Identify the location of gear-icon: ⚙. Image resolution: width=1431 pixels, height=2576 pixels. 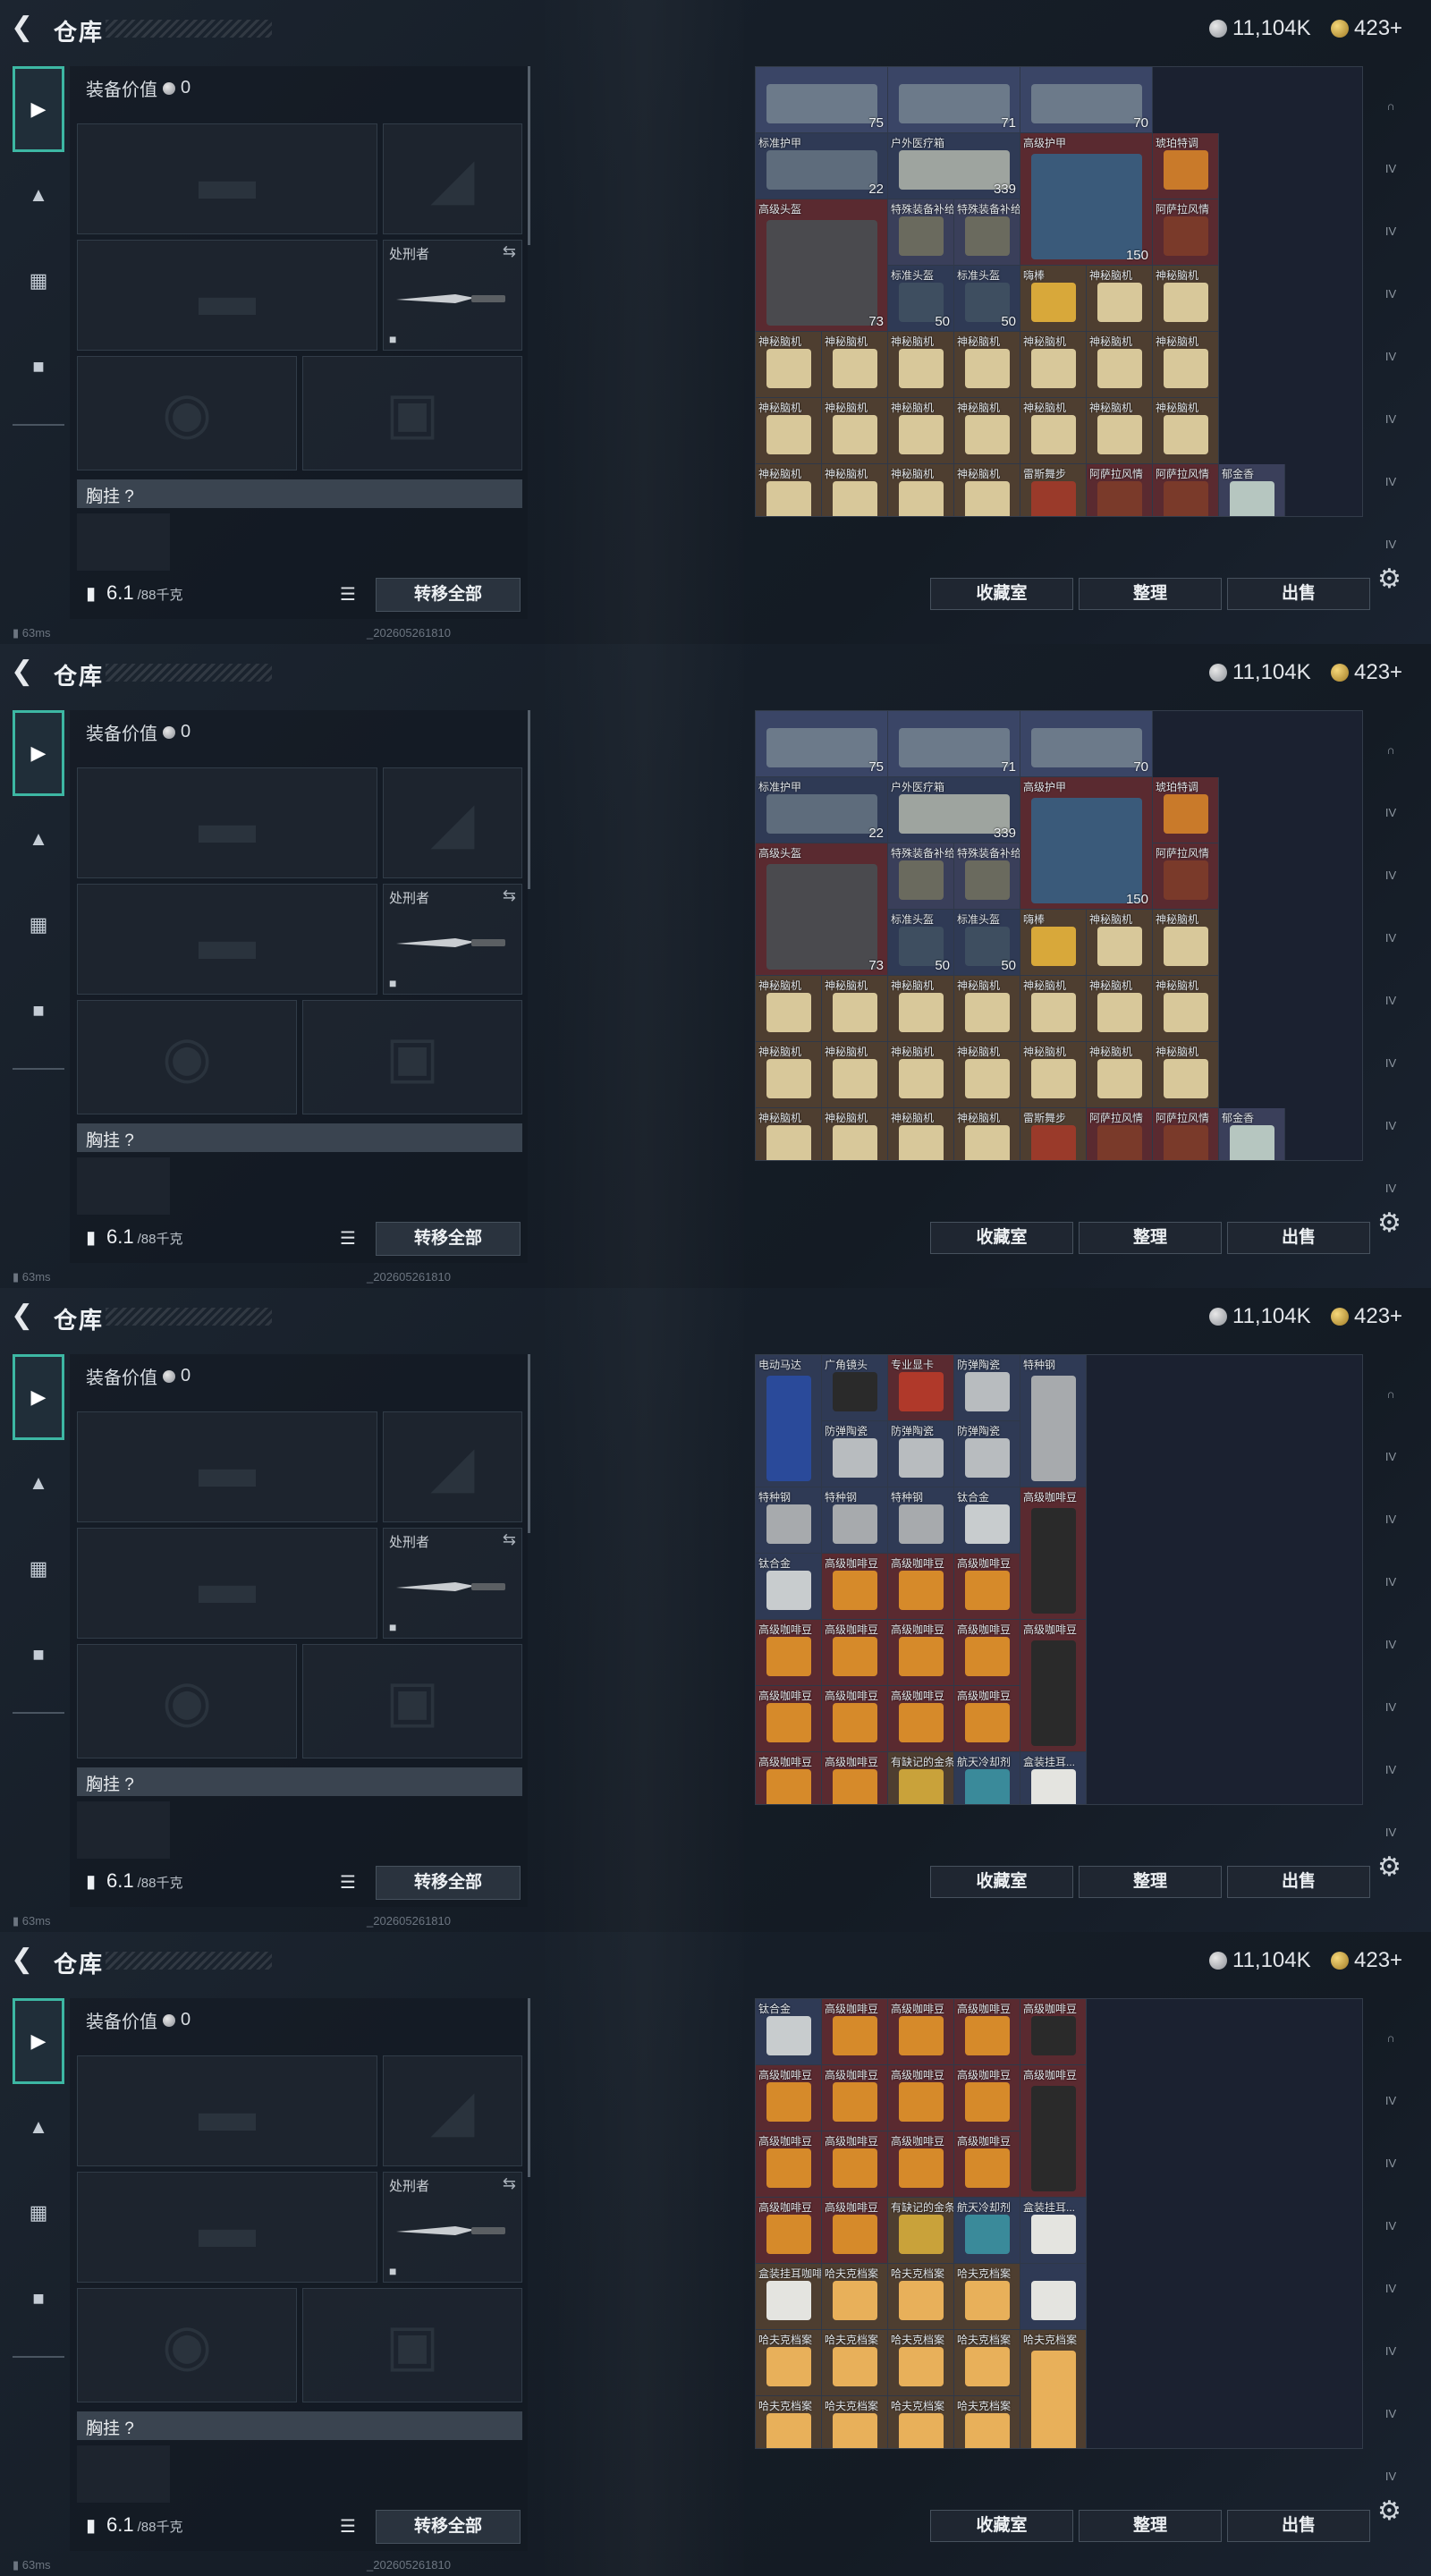
(1389, 2511).